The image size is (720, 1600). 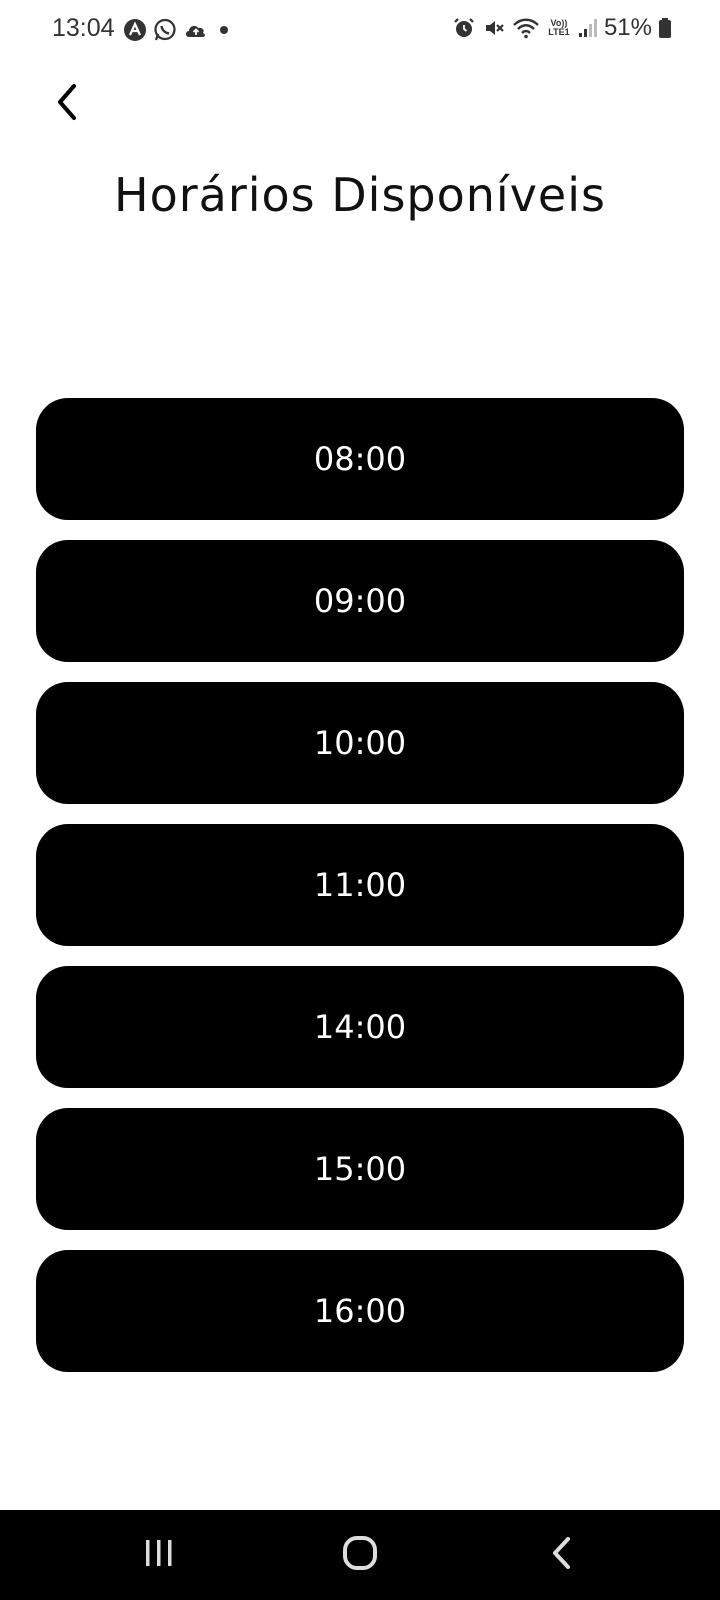 I want to click on back-button, so click(x=66, y=104).